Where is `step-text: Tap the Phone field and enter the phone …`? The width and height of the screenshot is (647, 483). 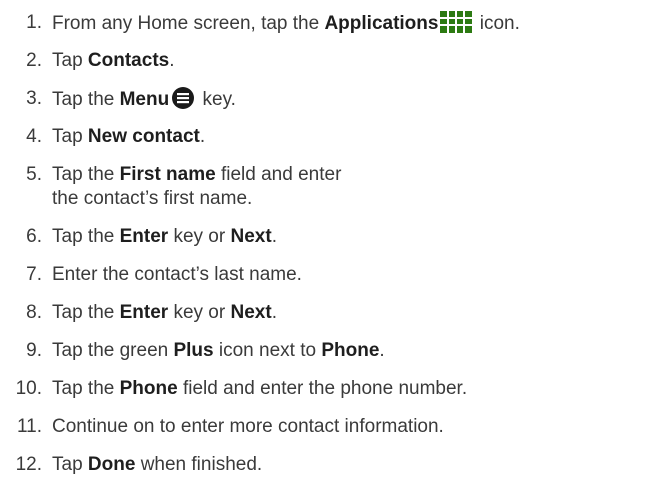
step-text: Tap the Phone field and enter the phone … is located at coordinates (259, 389).